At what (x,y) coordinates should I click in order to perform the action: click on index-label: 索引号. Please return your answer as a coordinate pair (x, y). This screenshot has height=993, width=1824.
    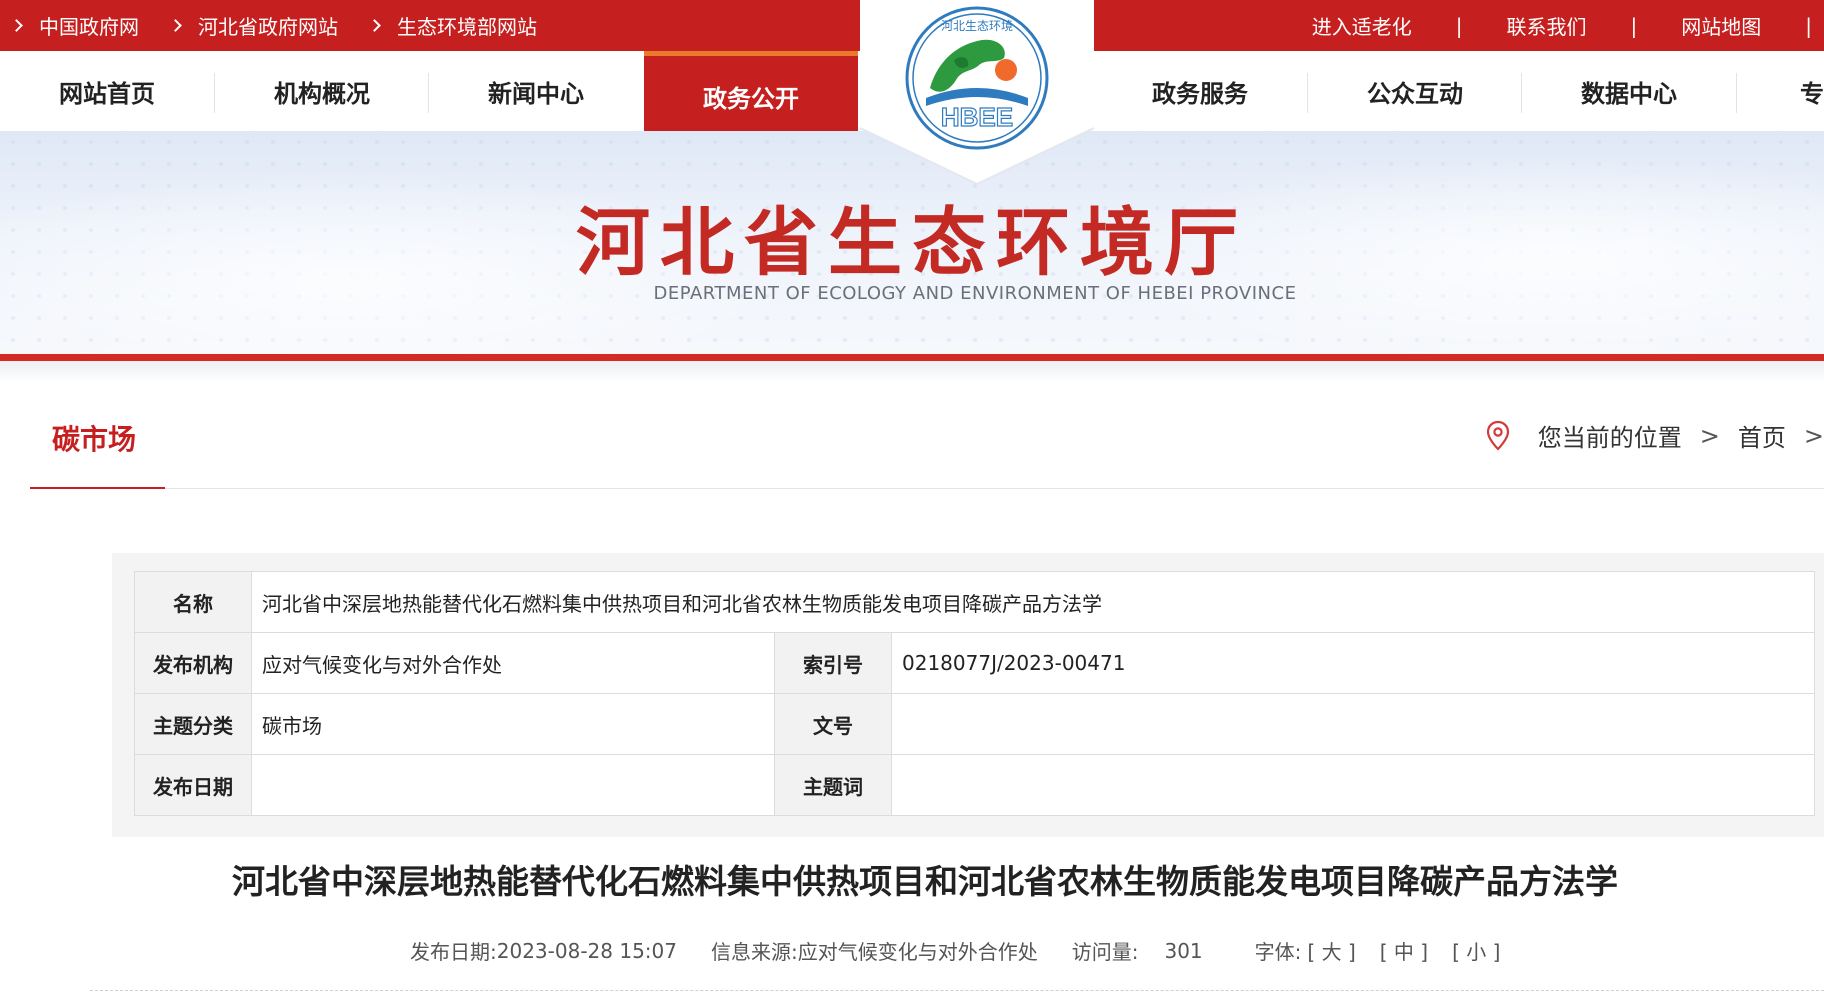
    Looking at the image, I should click on (833, 663).